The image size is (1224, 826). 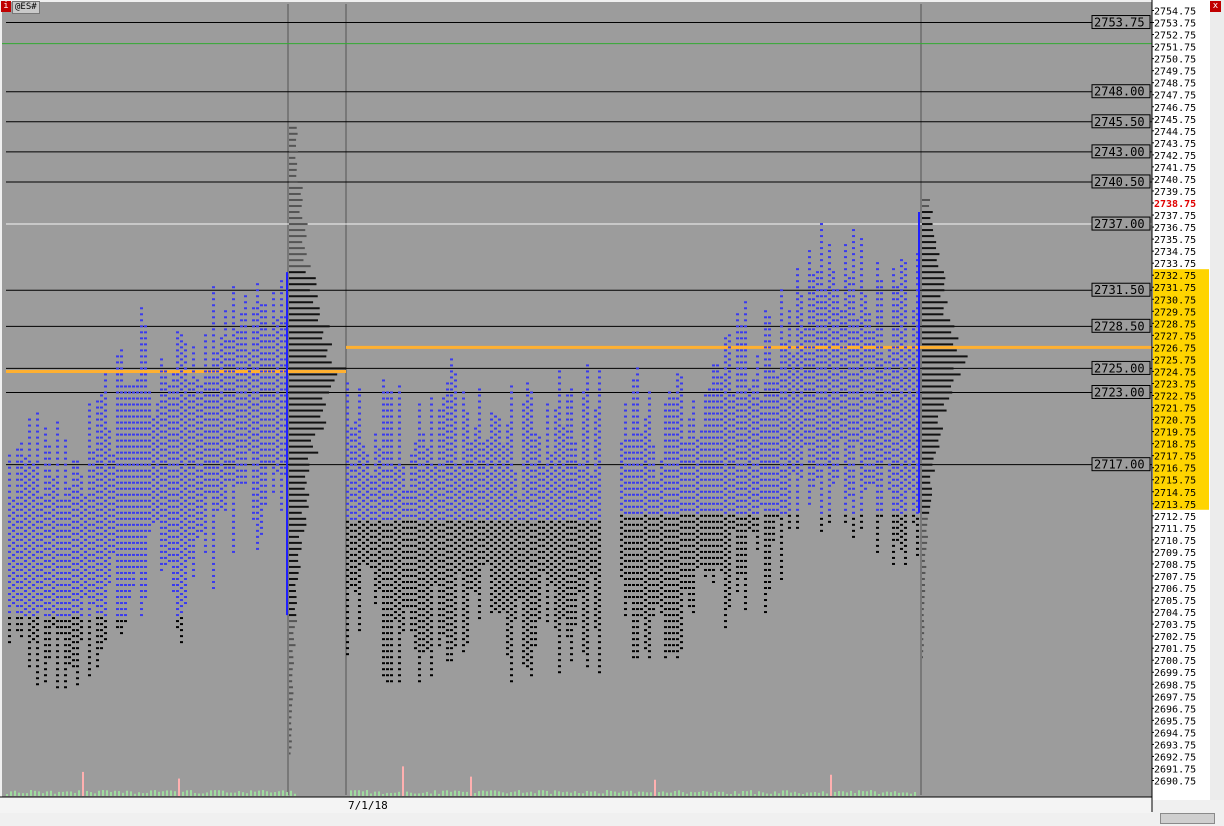 I want to click on price-tick-label: 2711.75, so click(x=1175, y=529).